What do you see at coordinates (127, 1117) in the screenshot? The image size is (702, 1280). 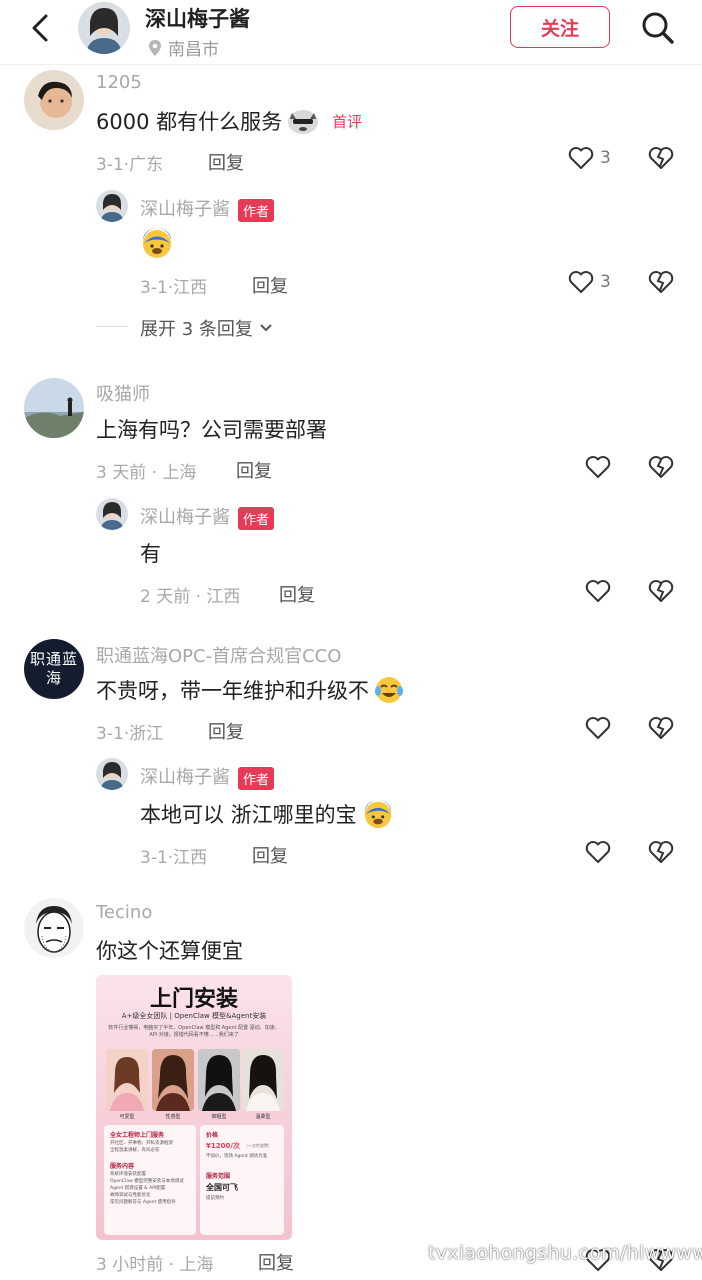 I see `poster-caption: 可爱型` at bounding box center [127, 1117].